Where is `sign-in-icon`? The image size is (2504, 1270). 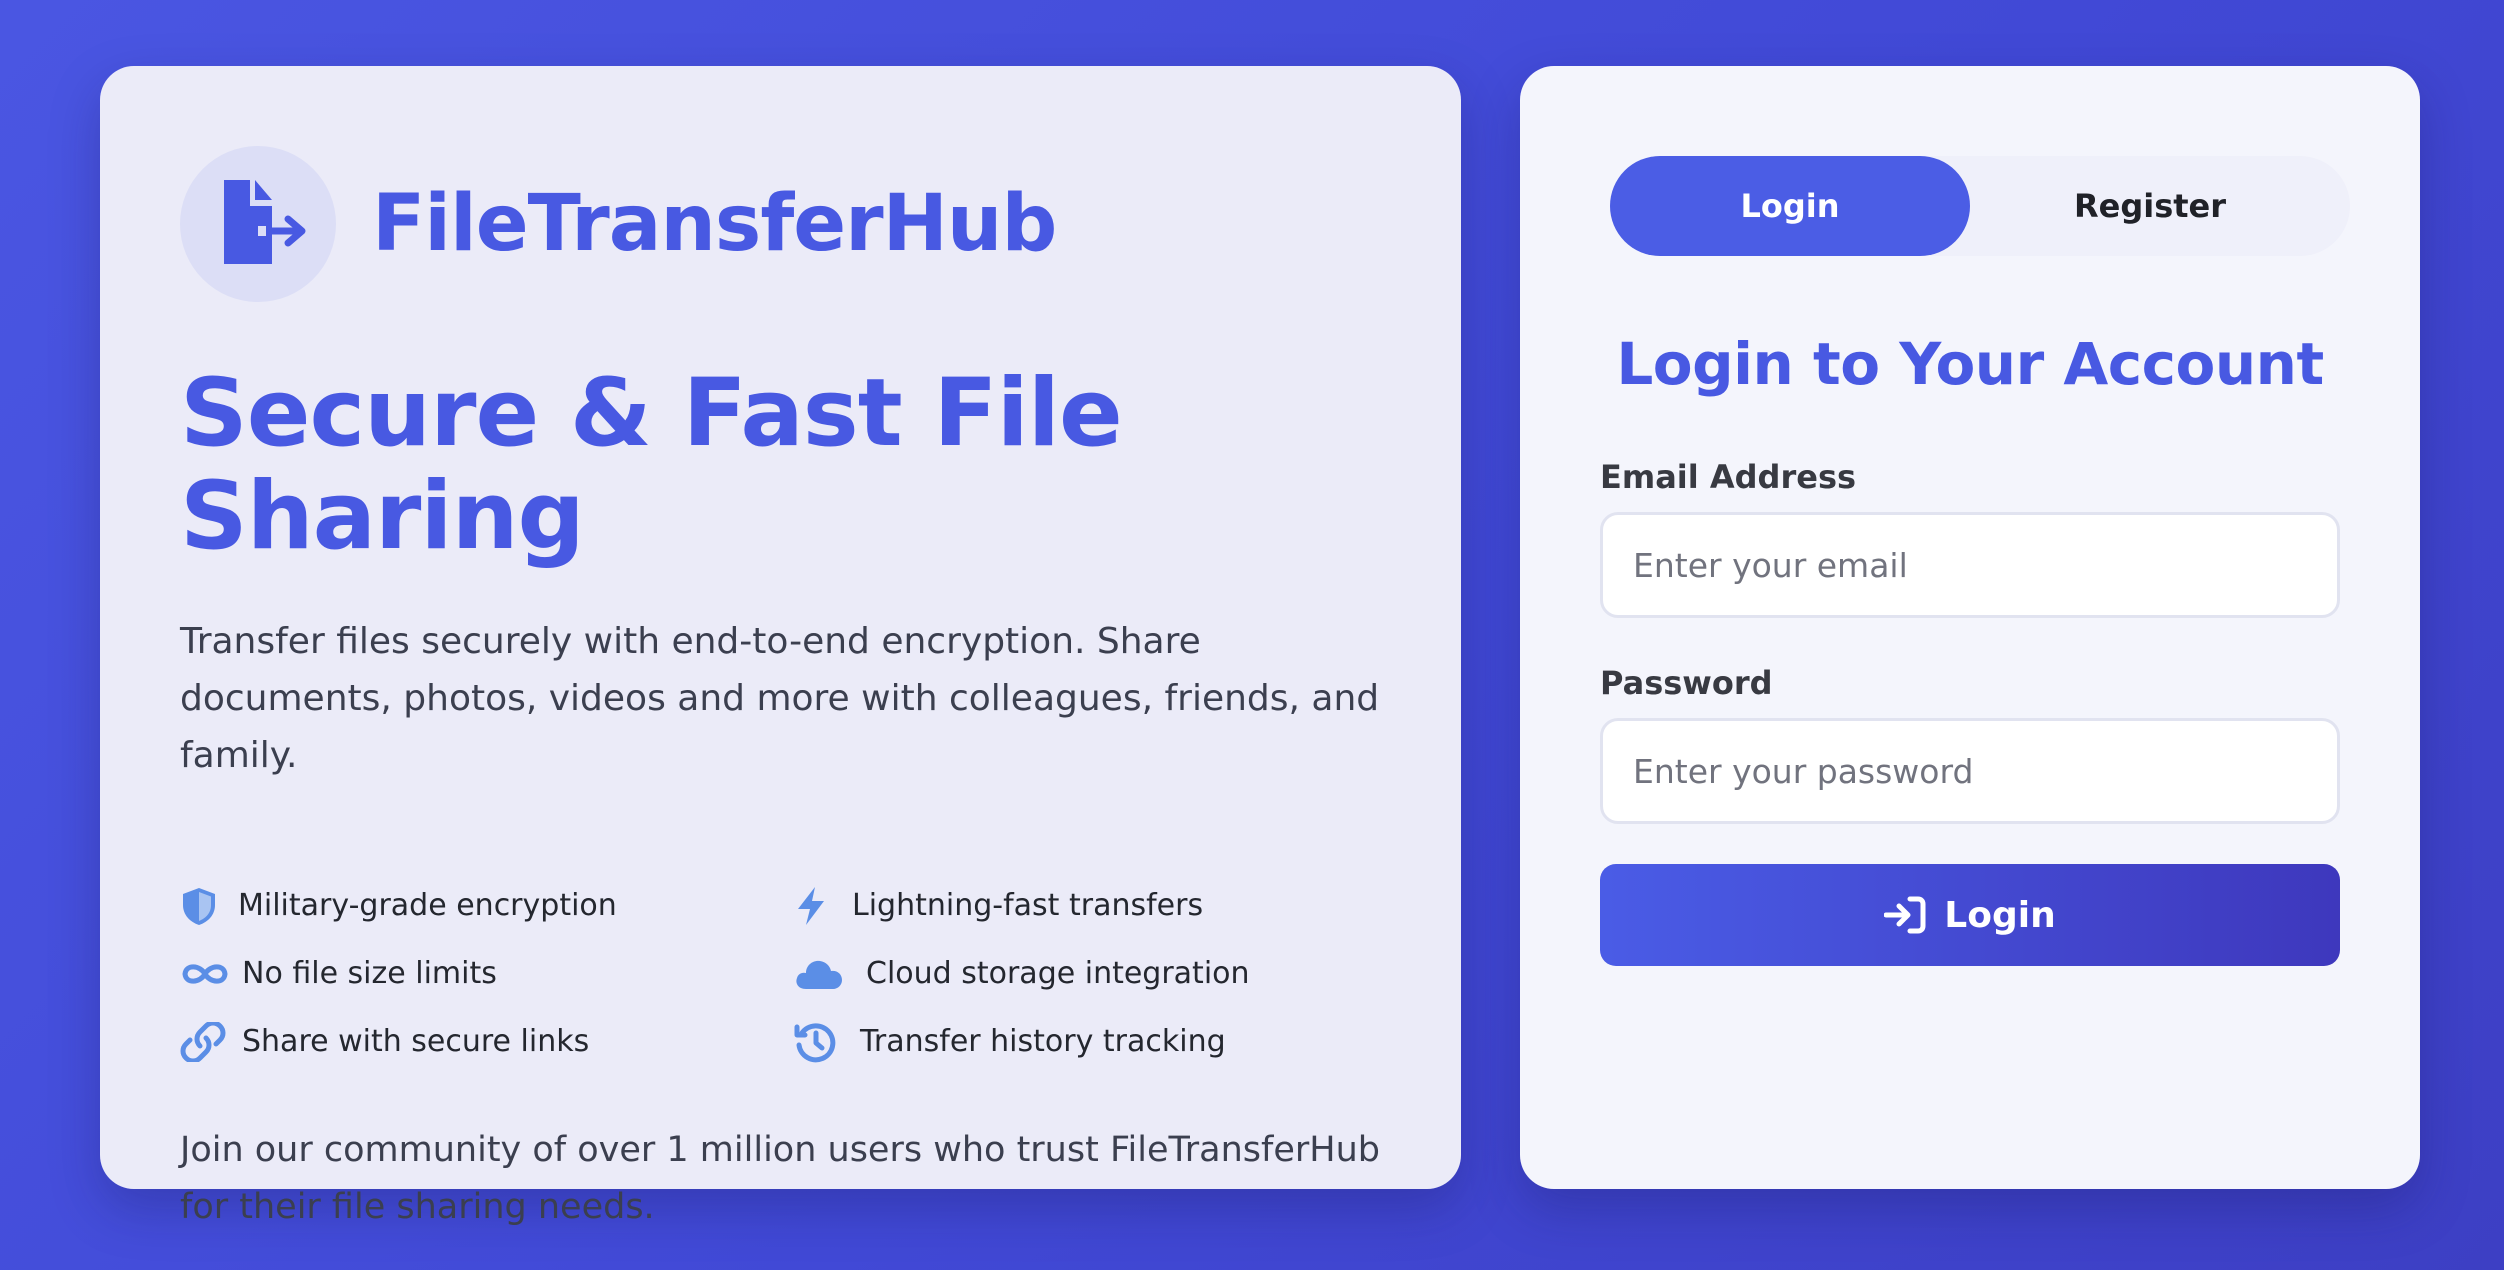
sign-in-icon is located at coordinates (1905, 915).